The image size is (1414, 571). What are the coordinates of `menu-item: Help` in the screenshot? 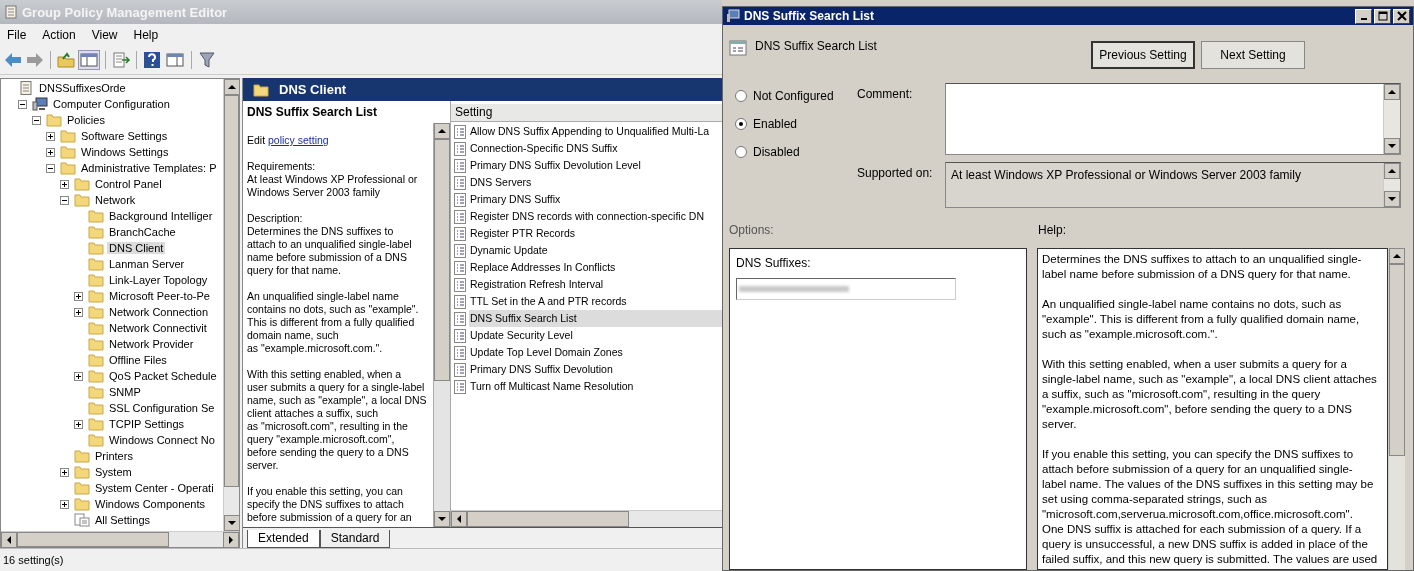 It's located at (146, 35).